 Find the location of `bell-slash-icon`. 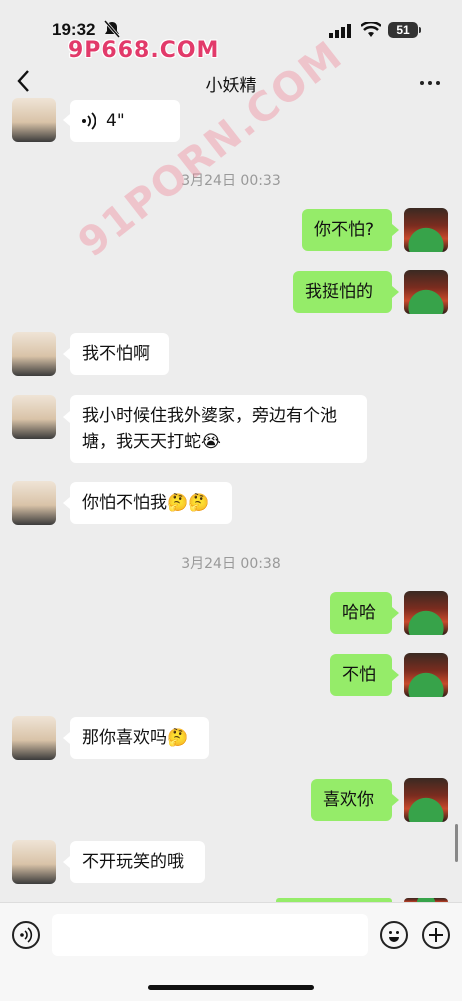

bell-slash-icon is located at coordinates (112, 29).